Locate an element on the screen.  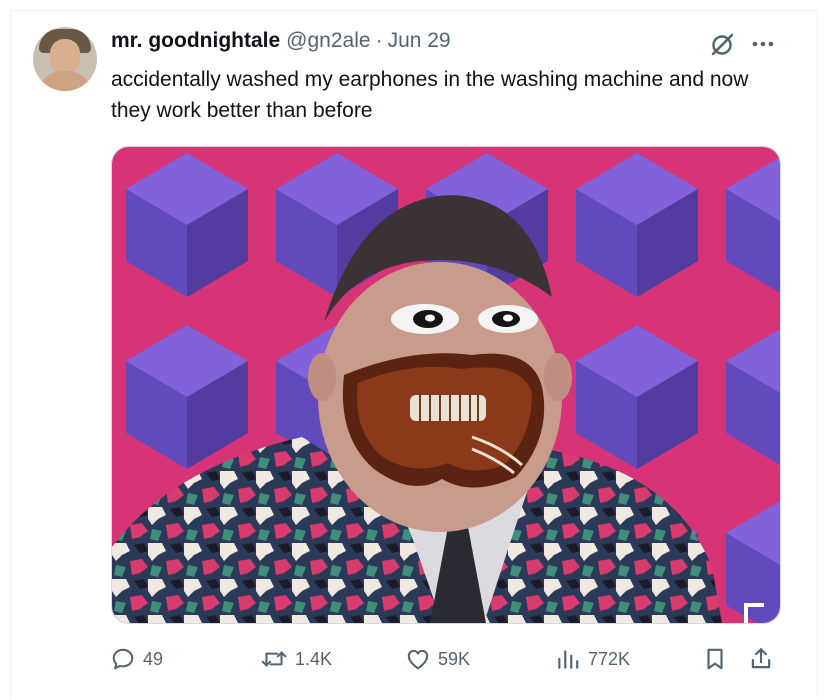
more-icon is located at coordinates (763, 44).